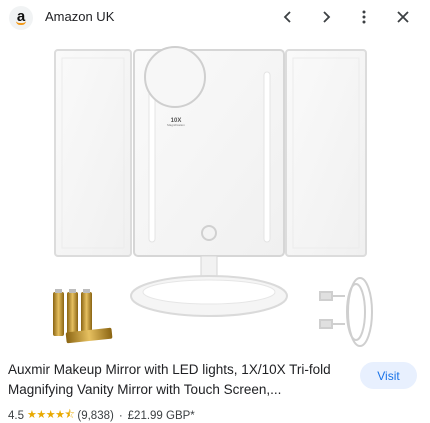  What do you see at coordinates (364, 17) in the screenshot?
I see `more-vert-icon` at bounding box center [364, 17].